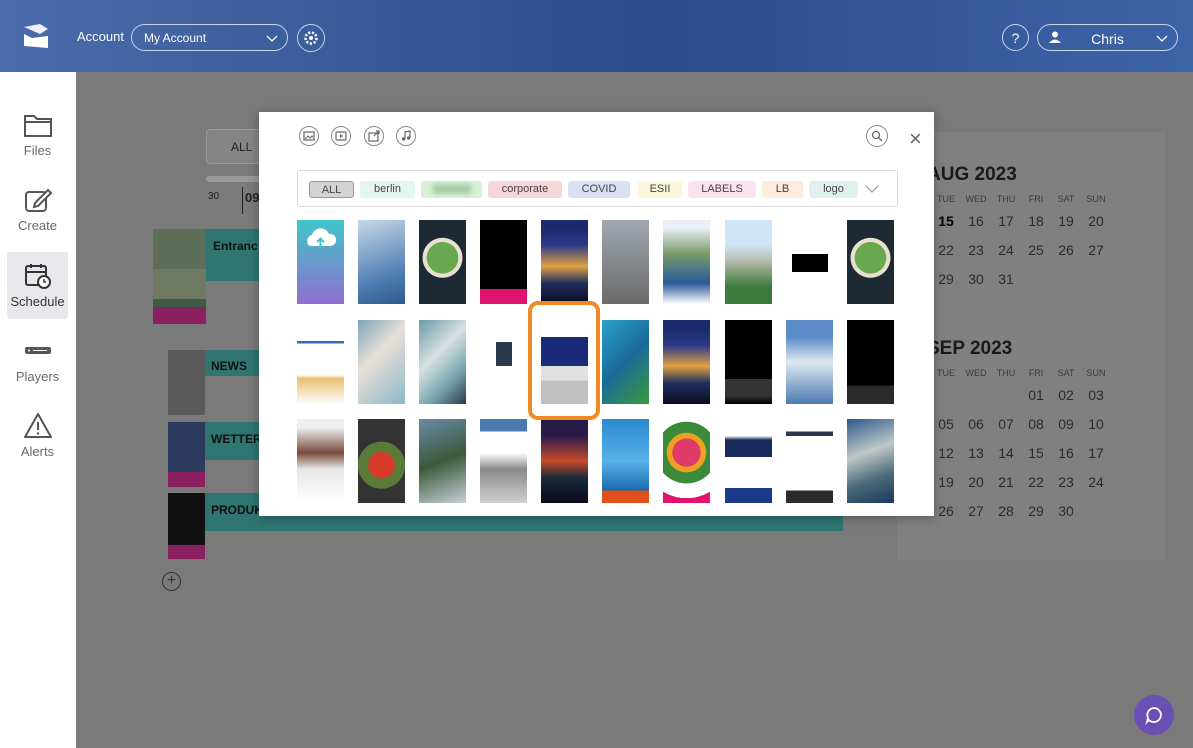 This screenshot has height=748, width=1193. Describe the element at coordinates (387, 189) in the screenshot. I see `tag-chip: berlin` at that location.